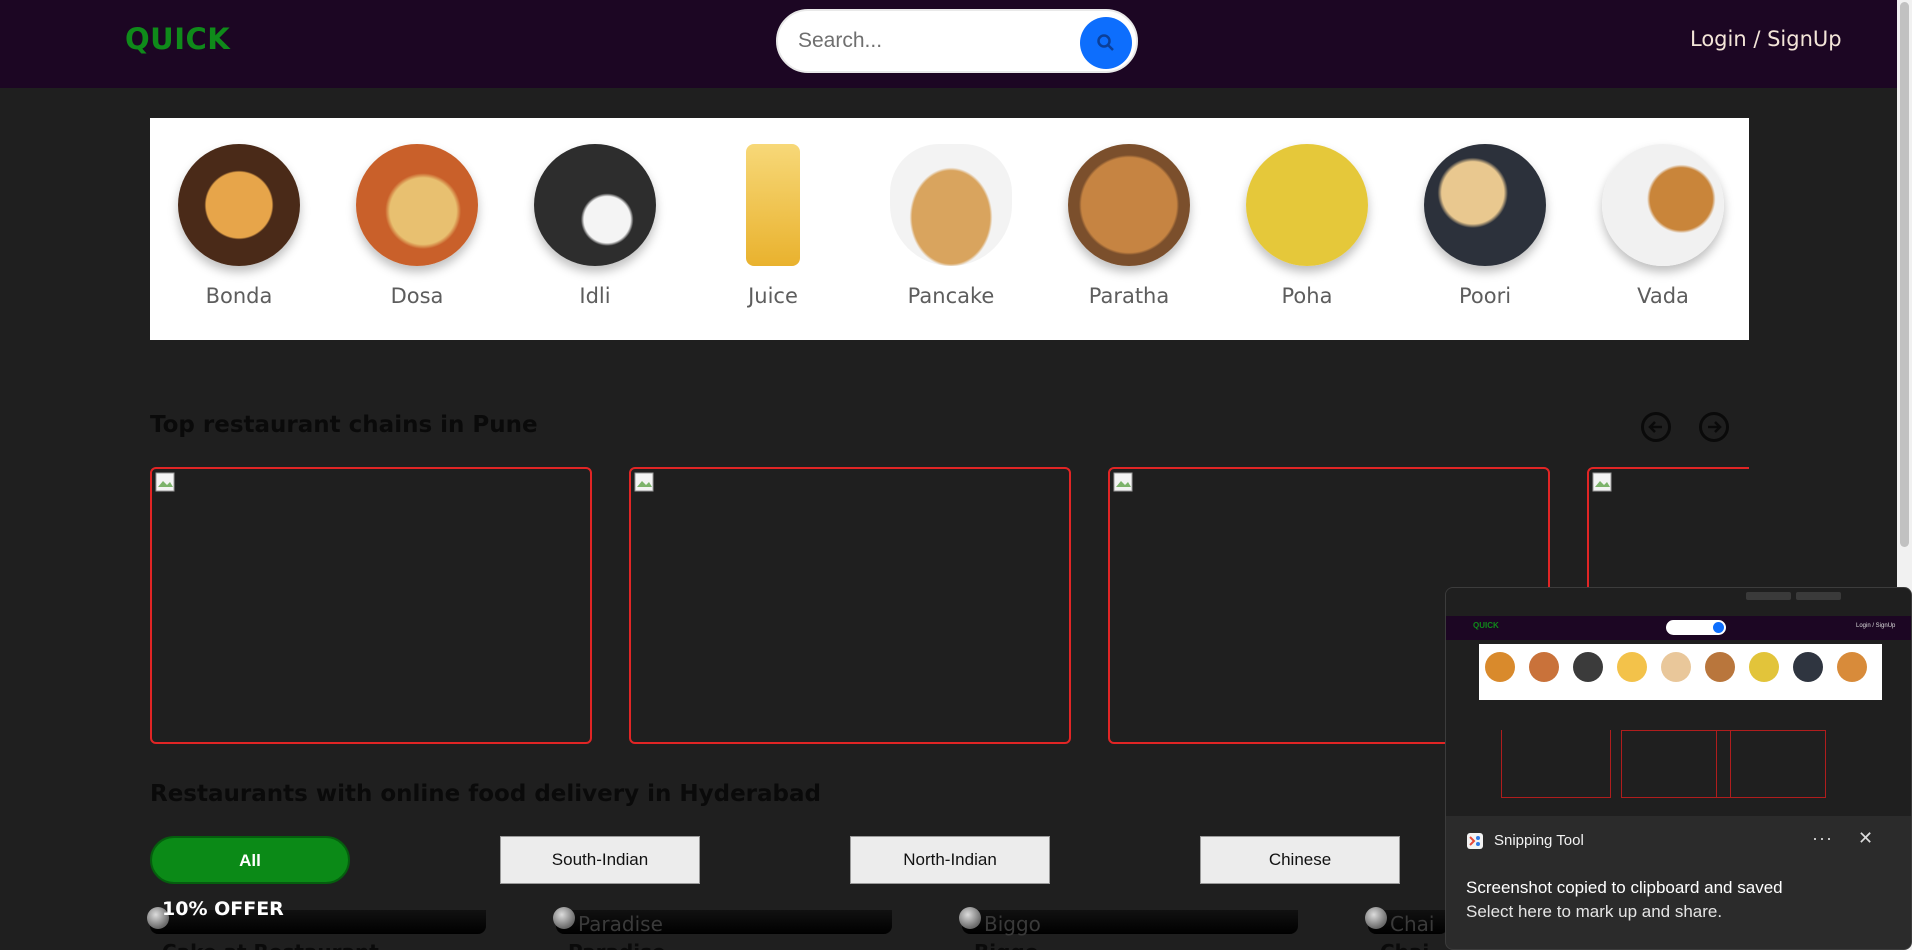 The width and height of the screenshot is (1912, 950). I want to click on juice-image, so click(773, 205).